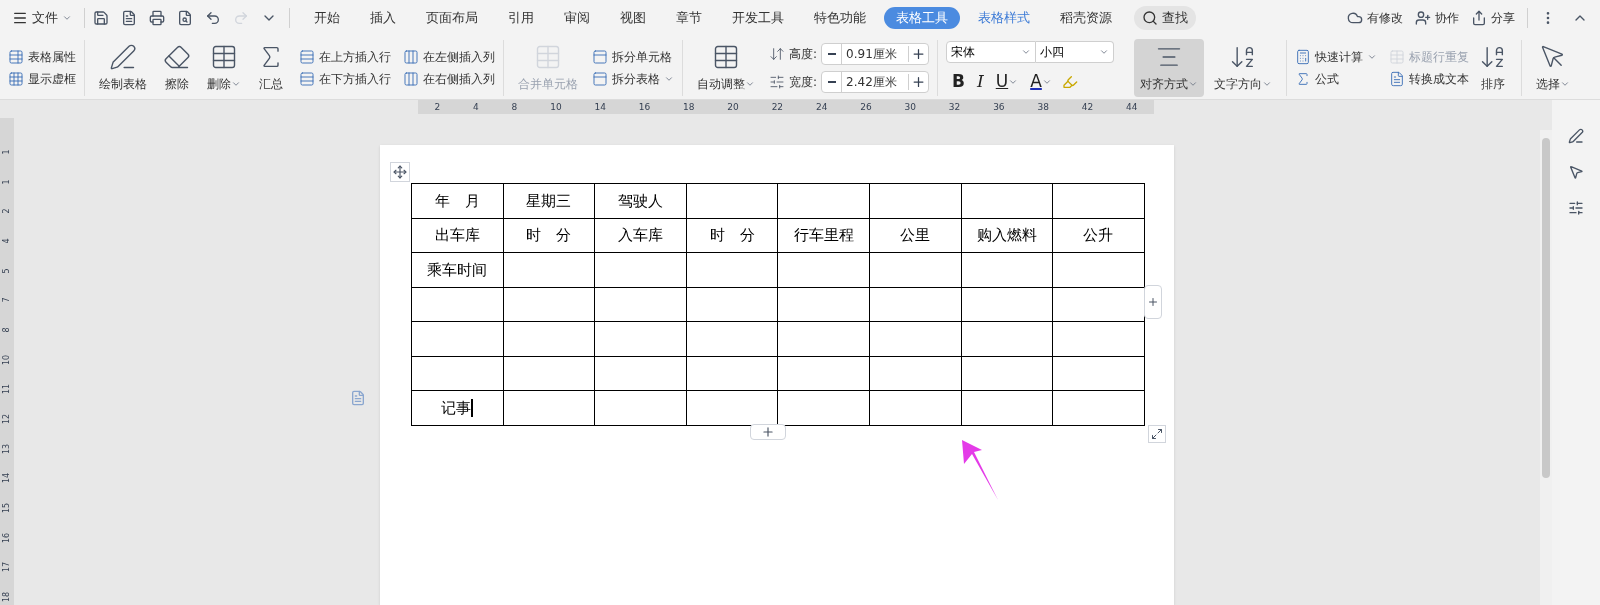  I want to click on ribbon-button: 在上方插入行, so click(345, 56).